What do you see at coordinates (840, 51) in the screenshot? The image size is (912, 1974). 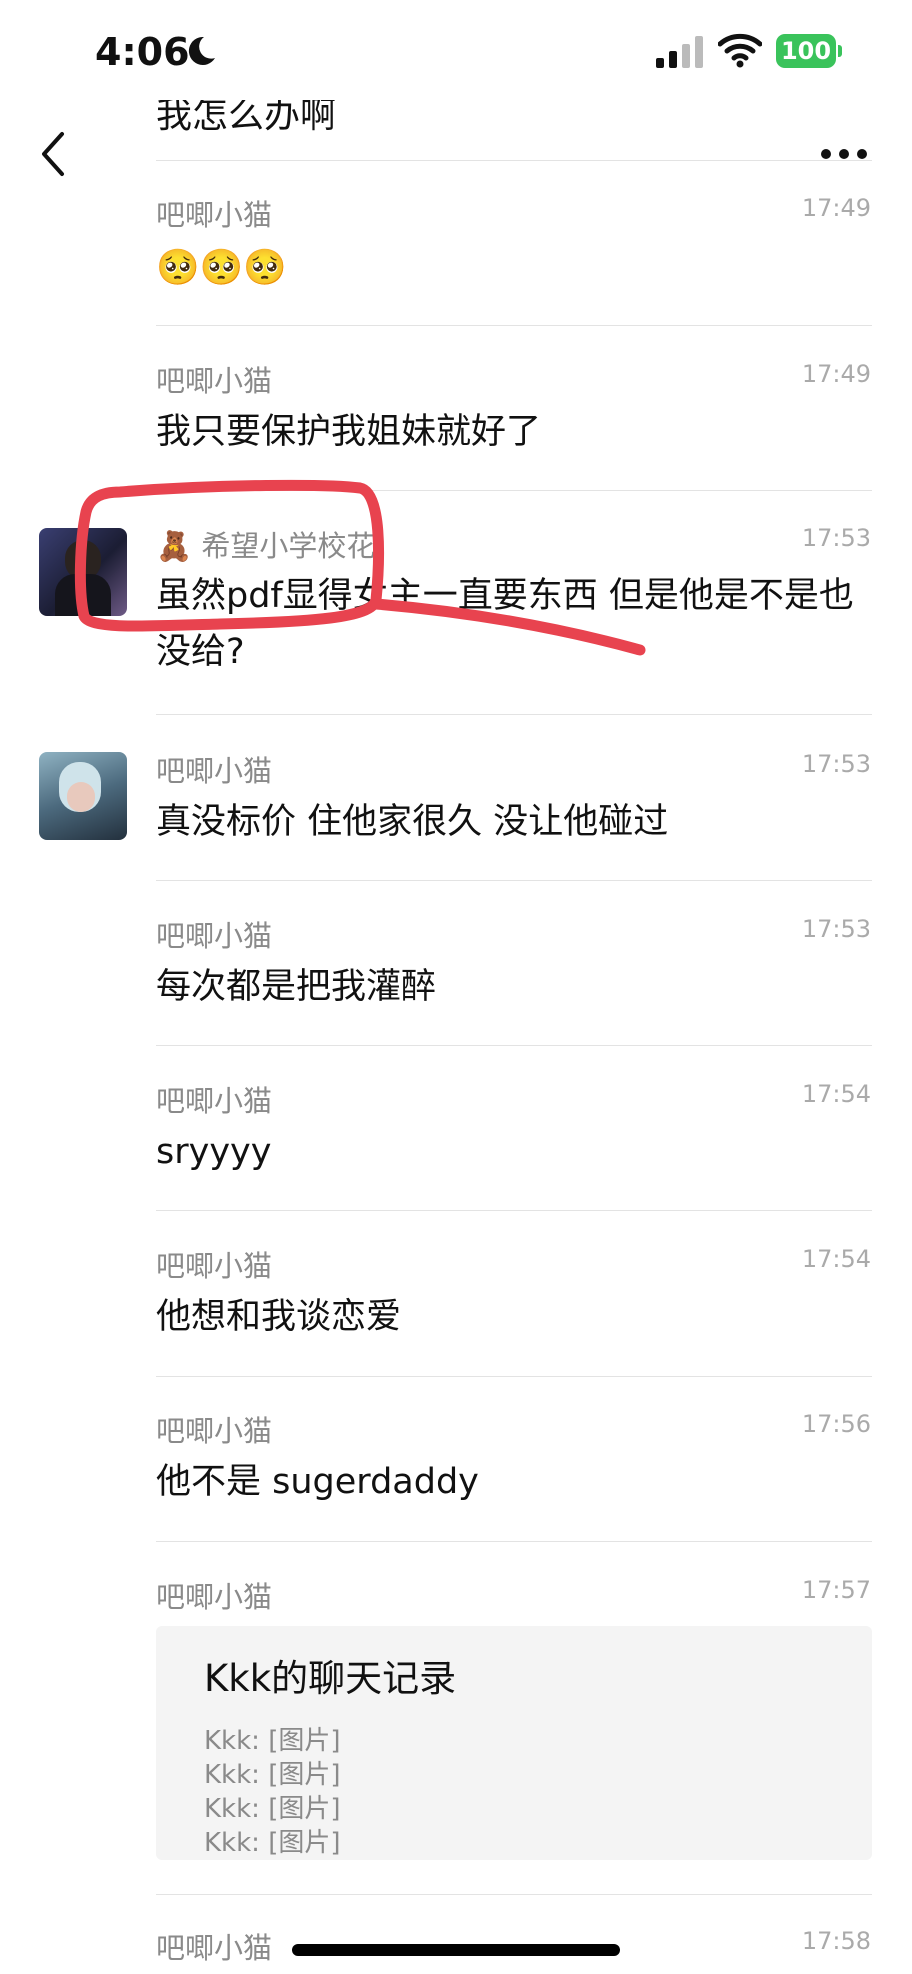 I see `battery-nub` at bounding box center [840, 51].